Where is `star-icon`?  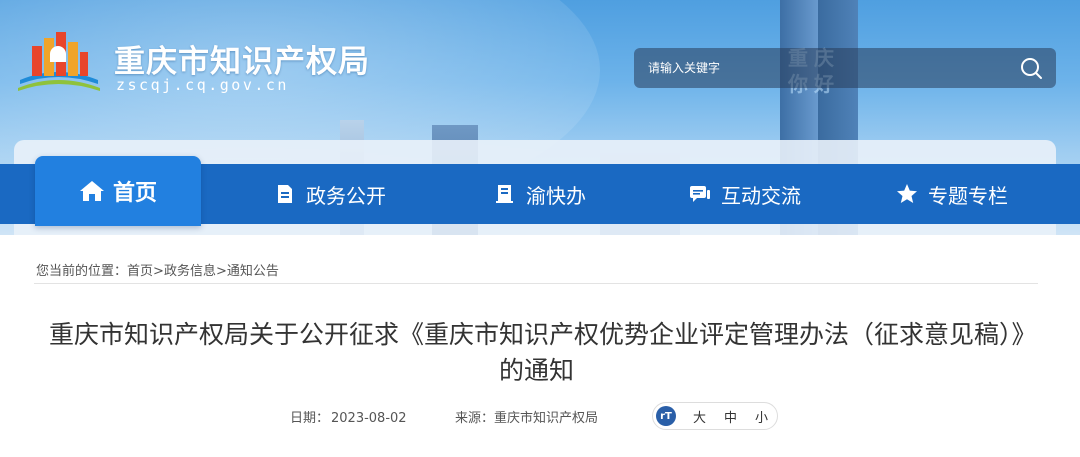 star-icon is located at coordinates (907, 193).